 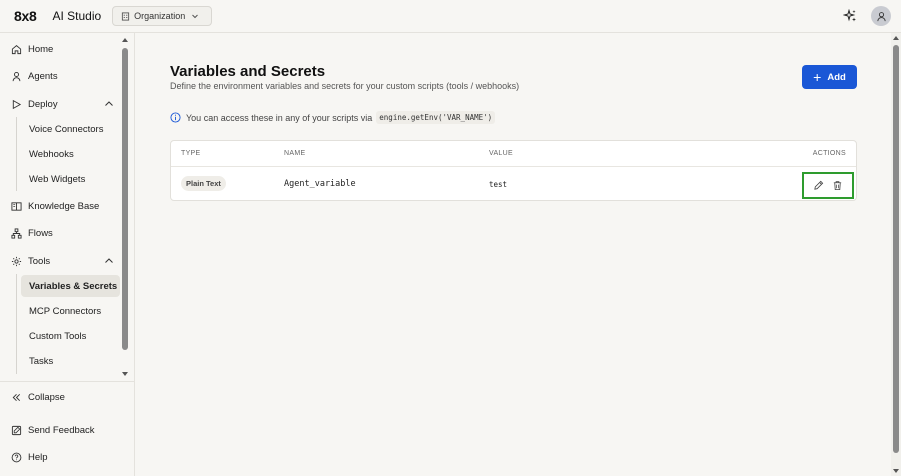 I want to click on sidebar-item-label: Tools, so click(x=39, y=261).